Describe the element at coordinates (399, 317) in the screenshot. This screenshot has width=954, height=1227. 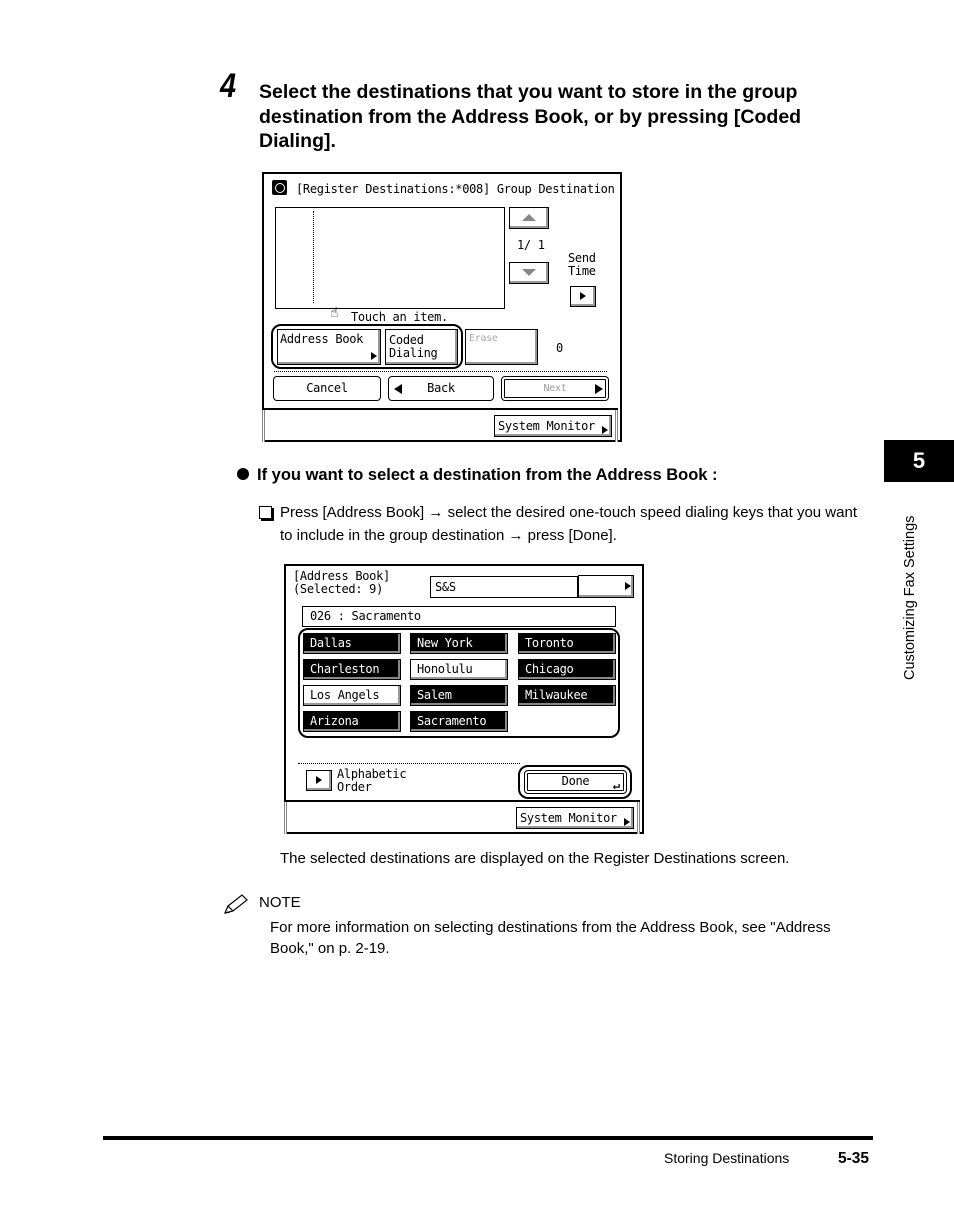
I see `hint-text: Touch an item.` at that location.